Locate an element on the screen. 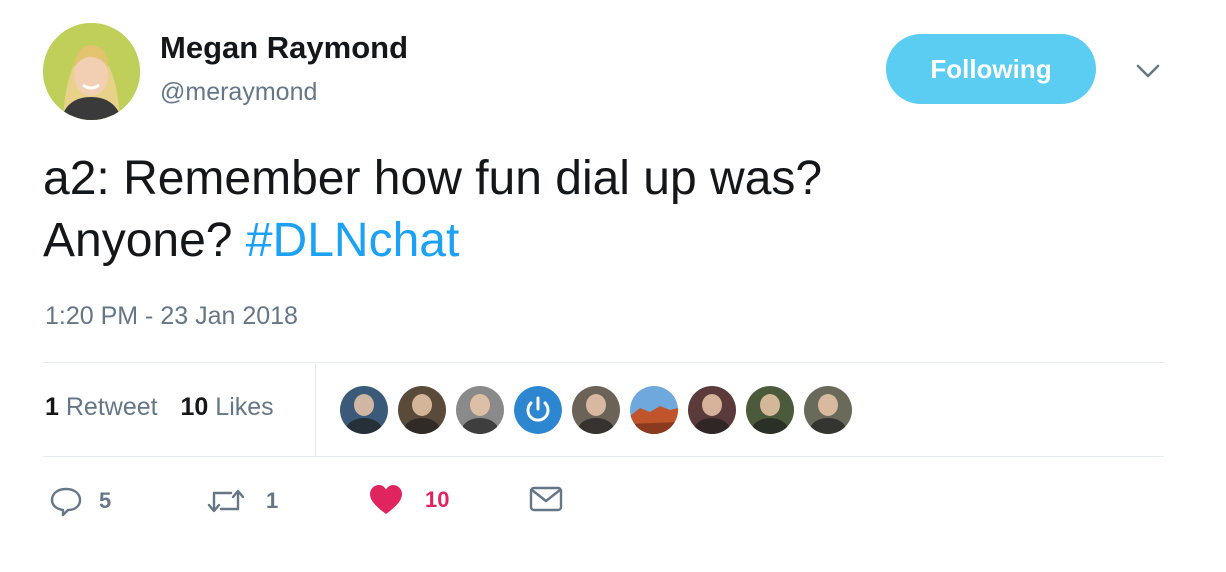 The height and width of the screenshot is (572, 1226). hashtag-link: #DLNchat is located at coordinates (352, 240).